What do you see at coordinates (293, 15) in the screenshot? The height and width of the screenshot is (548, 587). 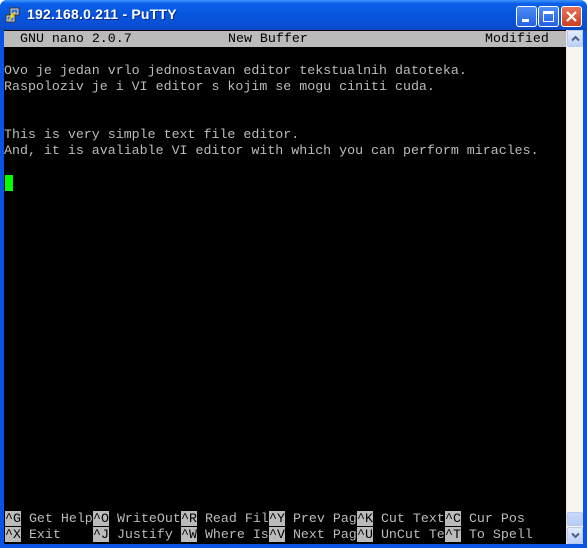 I see `title-bar: 192.168.0.211 - PuTTY` at bounding box center [293, 15].